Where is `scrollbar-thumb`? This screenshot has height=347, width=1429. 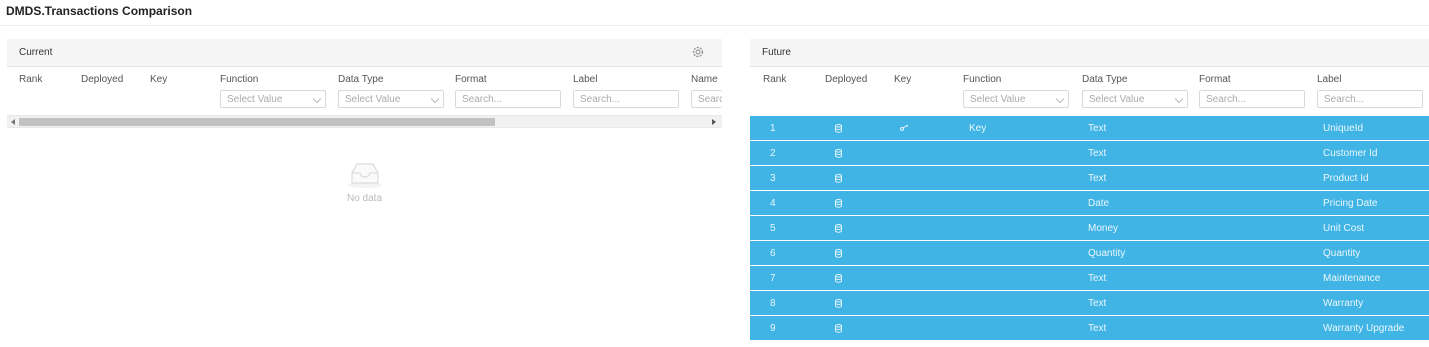 scrollbar-thumb is located at coordinates (257, 122).